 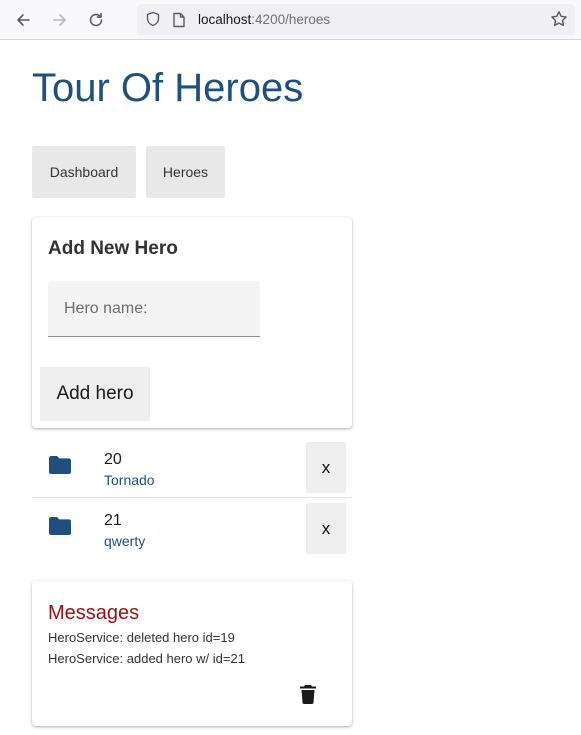 I want to click on hero-name-input, so click(x=154, y=308).